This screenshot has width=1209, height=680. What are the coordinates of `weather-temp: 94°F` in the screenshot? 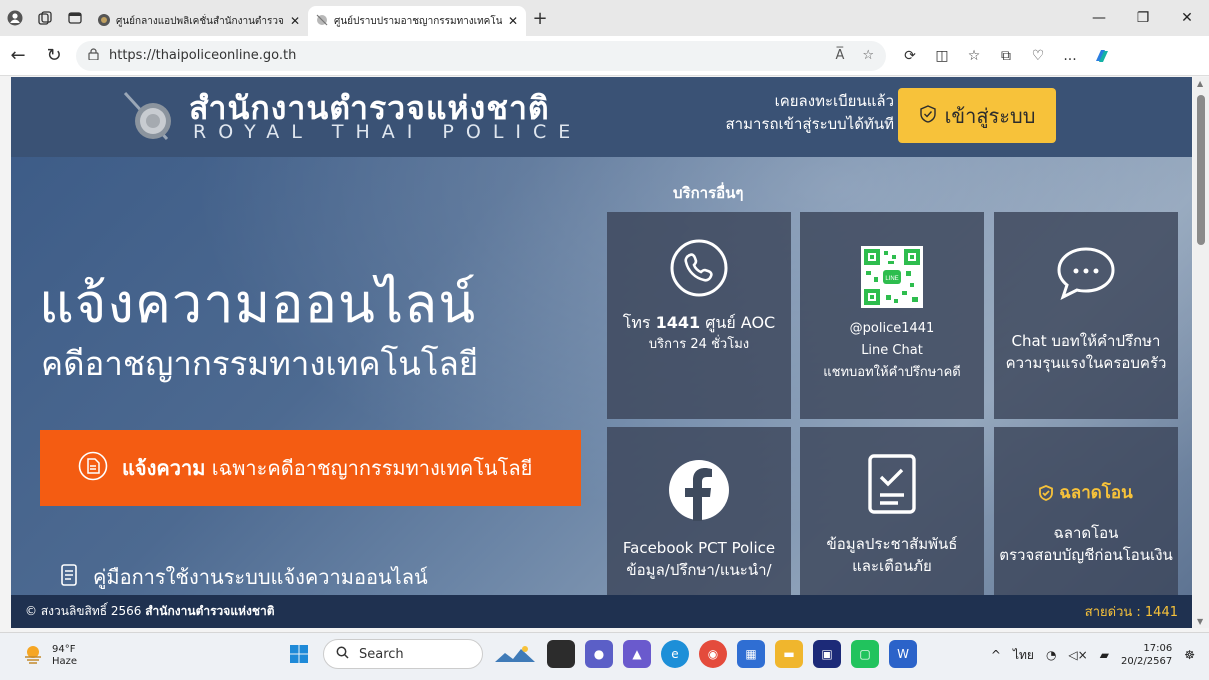 It's located at (64, 649).